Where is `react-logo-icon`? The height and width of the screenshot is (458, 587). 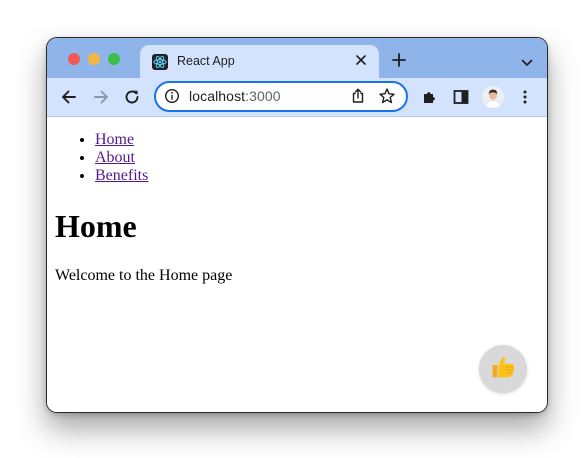 react-logo-icon is located at coordinates (160, 62).